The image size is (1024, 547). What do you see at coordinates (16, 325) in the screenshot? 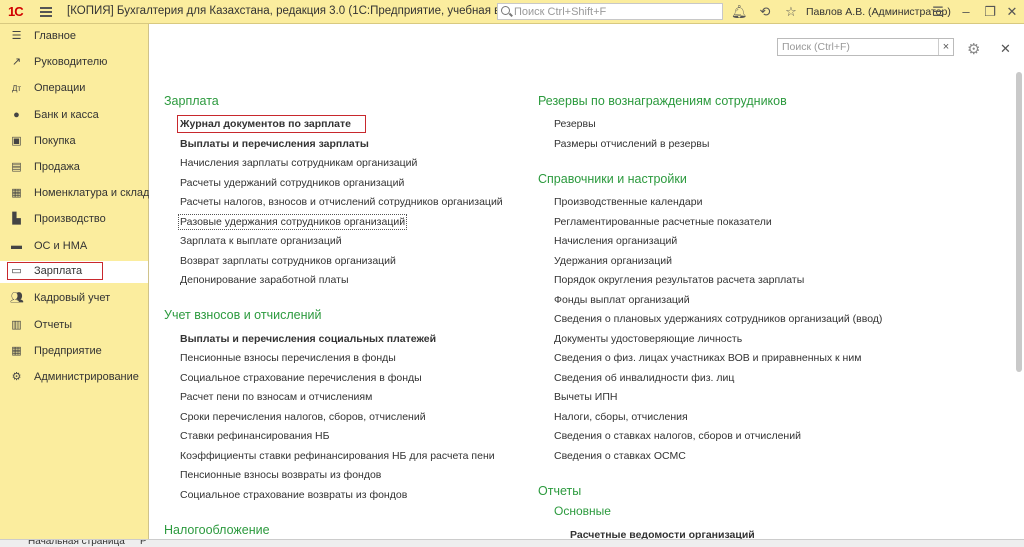
I see `bar-chart-icon: ▥` at bounding box center [16, 325].